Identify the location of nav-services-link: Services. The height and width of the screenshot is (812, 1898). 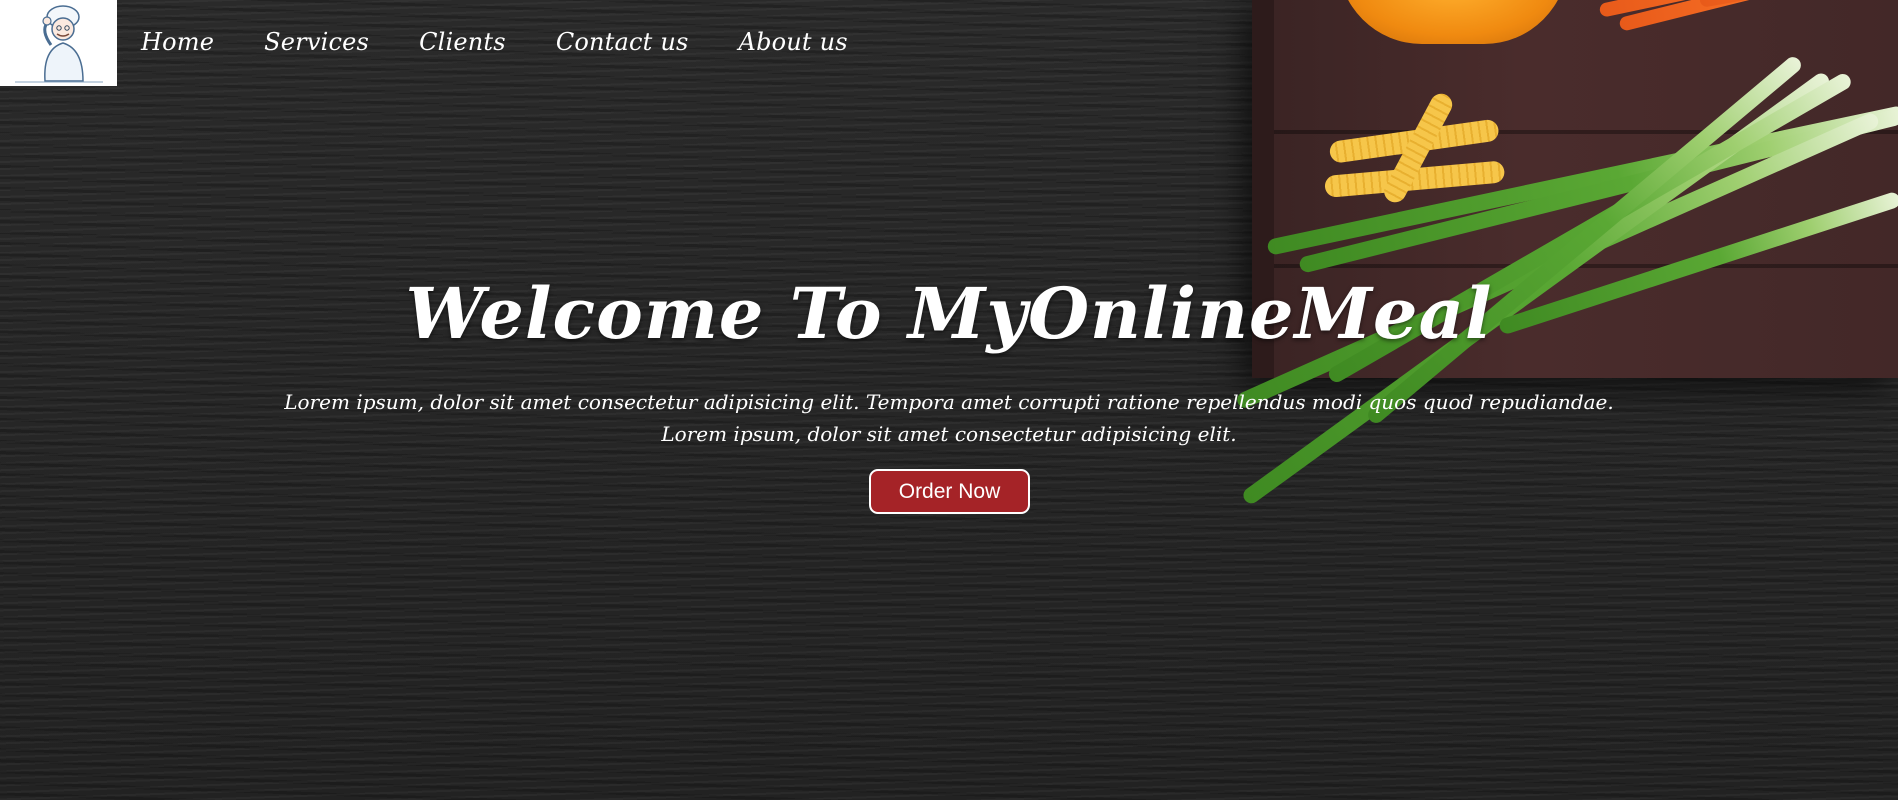
(316, 42).